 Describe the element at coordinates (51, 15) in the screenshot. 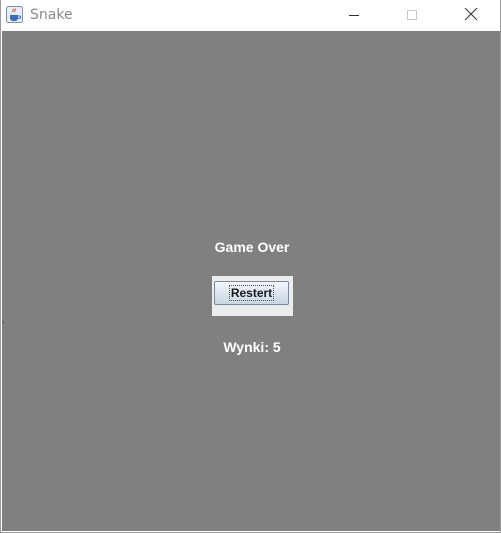

I see `window-title: Snake` at that location.